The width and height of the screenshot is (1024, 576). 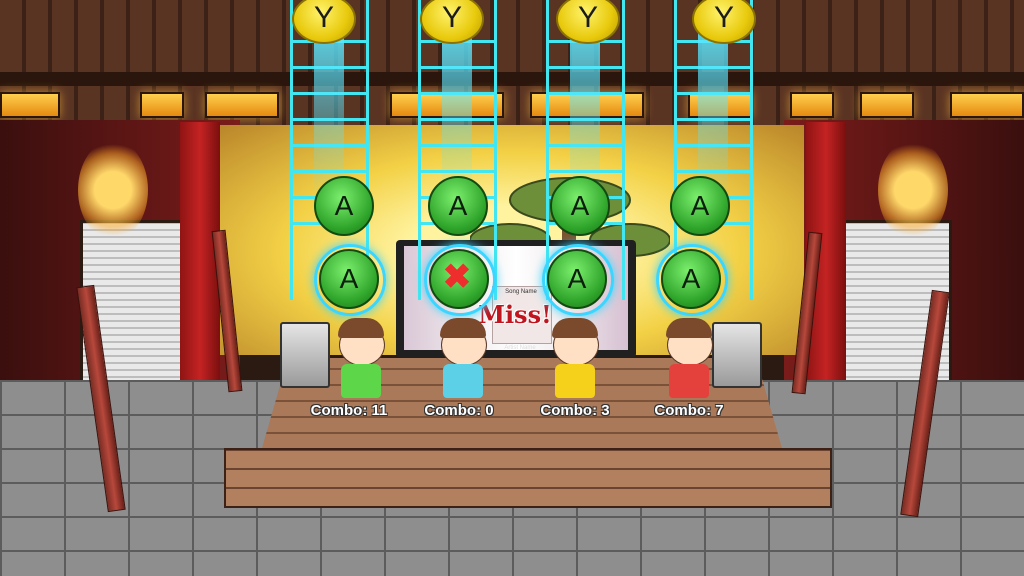 What do you see at coordinates (575, 410) in the screenshot?
I see `combo-counter-player-3: Combo: 3` at bounding box center [575, 410].